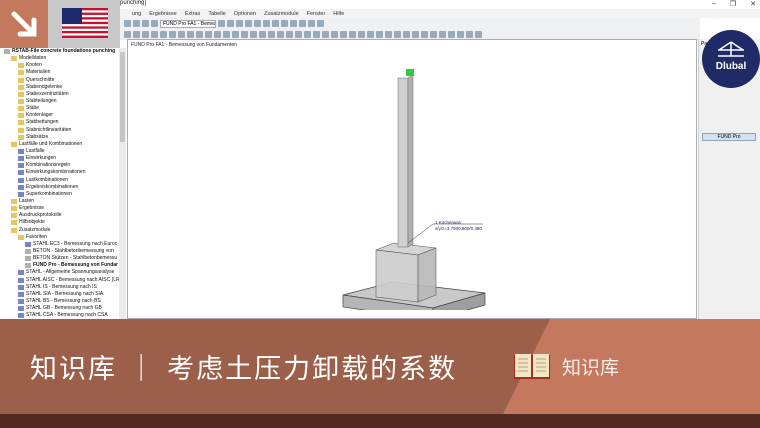 The width and height of the screenshot is (760, 428). Describe the element at coordinates (62, 287) in the screenshot. I see `tree-item: STAHL IS - Bemessung nach IS` at that location.